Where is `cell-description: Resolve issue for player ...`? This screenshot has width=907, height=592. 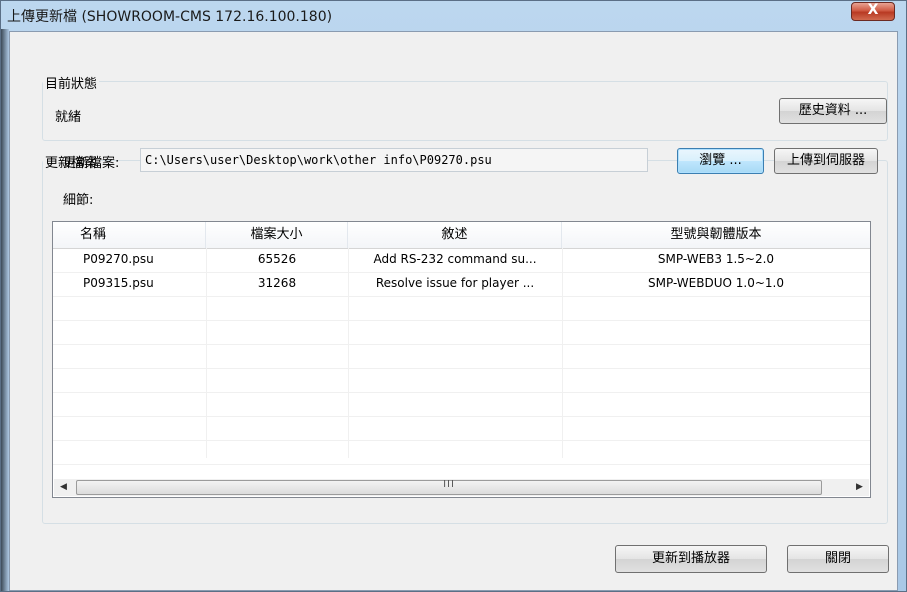
cell-description: Resolve issue for player ... is located at coordinates (455, 283).